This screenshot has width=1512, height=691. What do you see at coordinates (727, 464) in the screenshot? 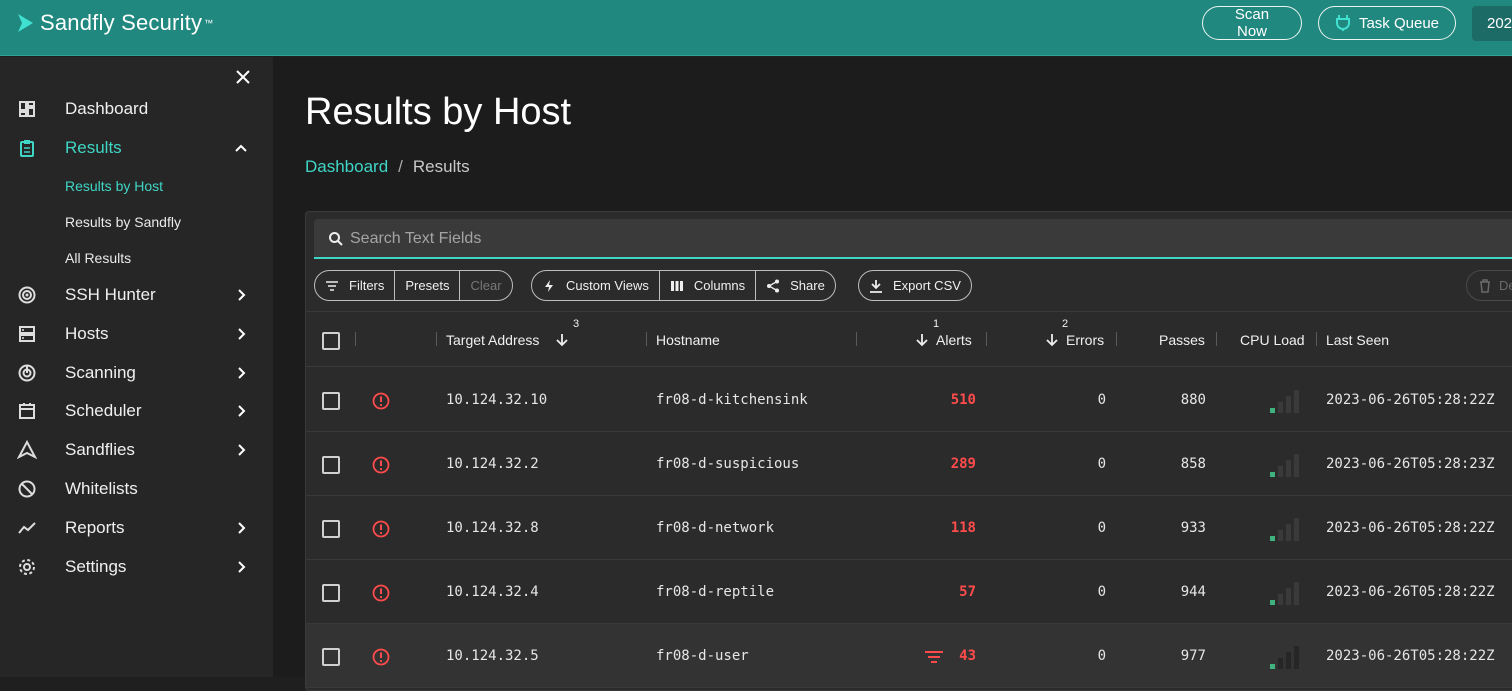
I see `cell-hostname: fr08-d-suspicious` at bounding box center [727, 464].